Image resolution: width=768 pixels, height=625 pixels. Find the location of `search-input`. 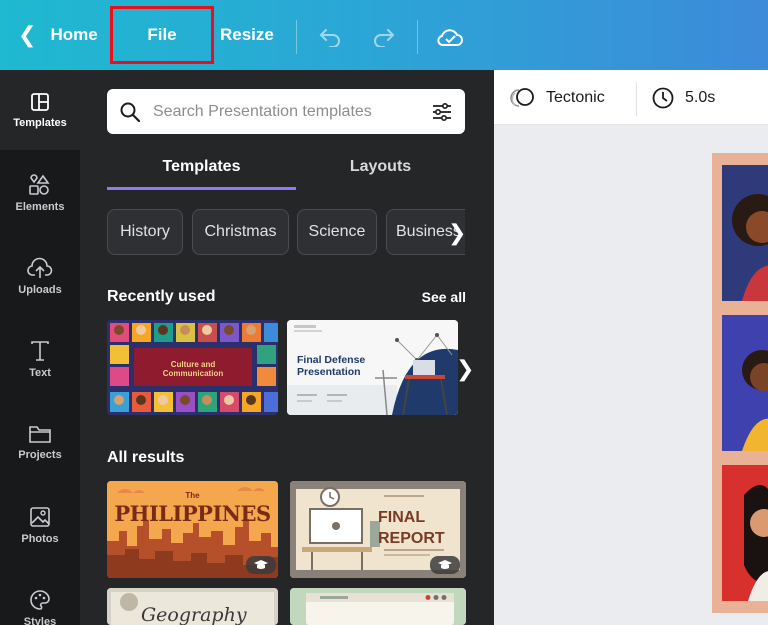

search-input is located at coordinates (292, 111).